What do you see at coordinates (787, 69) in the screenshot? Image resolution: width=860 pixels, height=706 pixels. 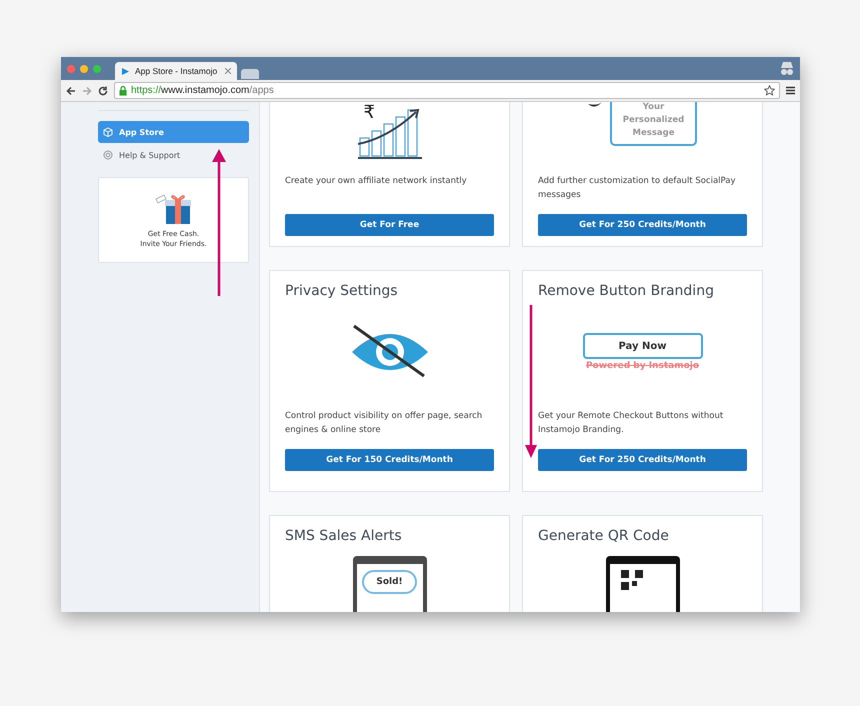 I see `incognito-icon` at bounding box center [787, 69].